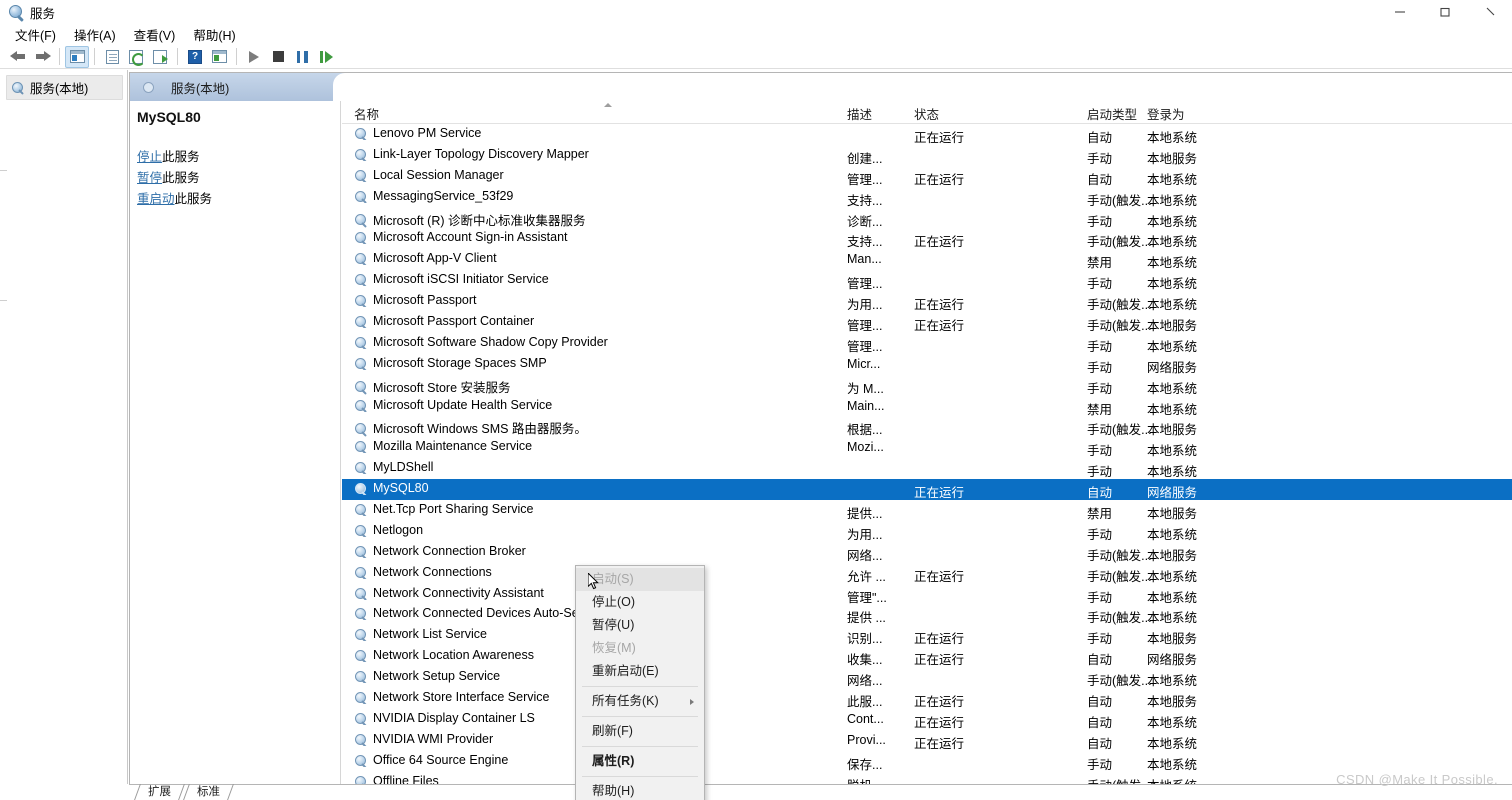  I want to click on menu-help: 帮助(H), so click(214, 34).